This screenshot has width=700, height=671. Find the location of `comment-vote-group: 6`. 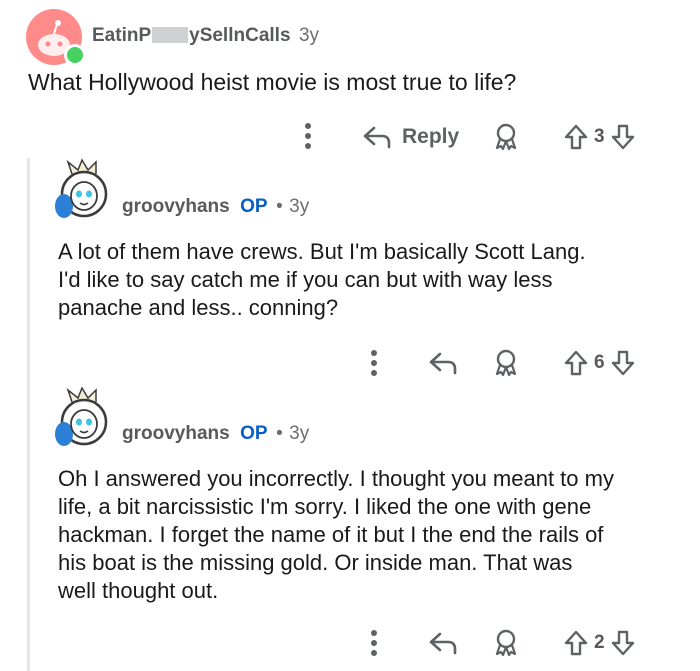

comment-vote-group: 6 is located at coordinates (599, 363).